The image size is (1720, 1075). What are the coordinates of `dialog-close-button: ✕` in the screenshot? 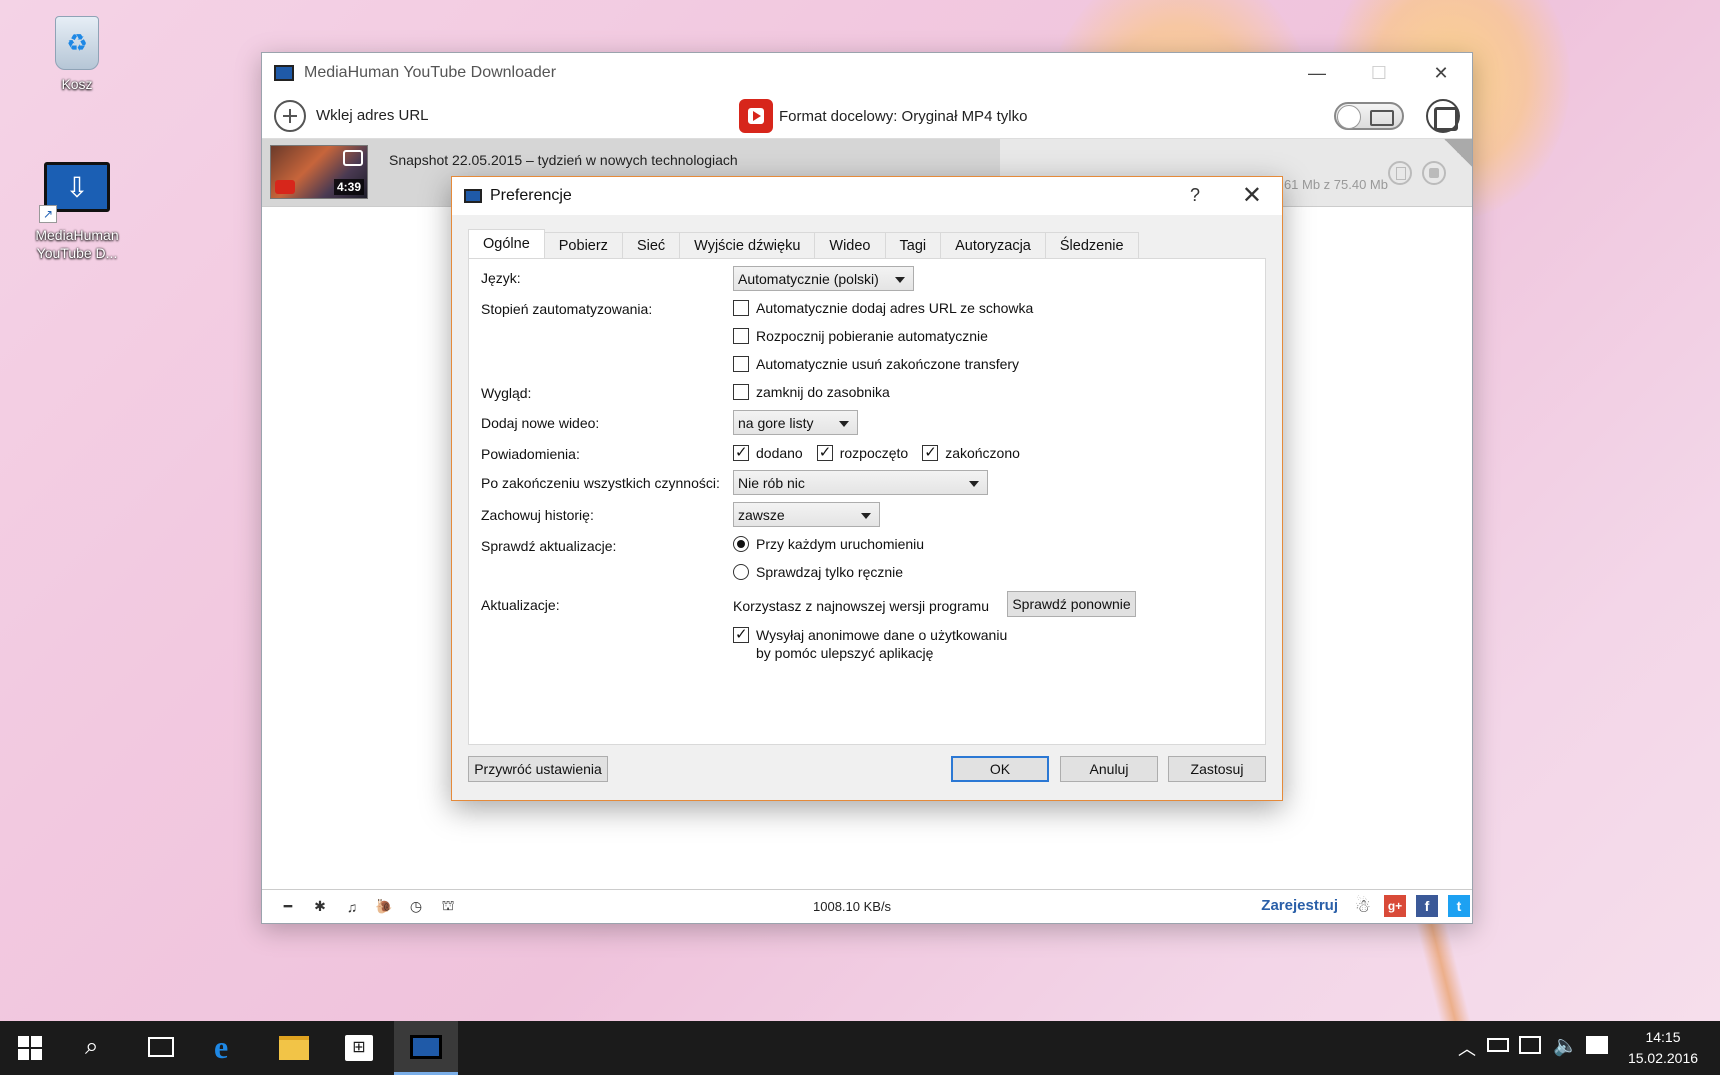 It's located at (1252, 195).